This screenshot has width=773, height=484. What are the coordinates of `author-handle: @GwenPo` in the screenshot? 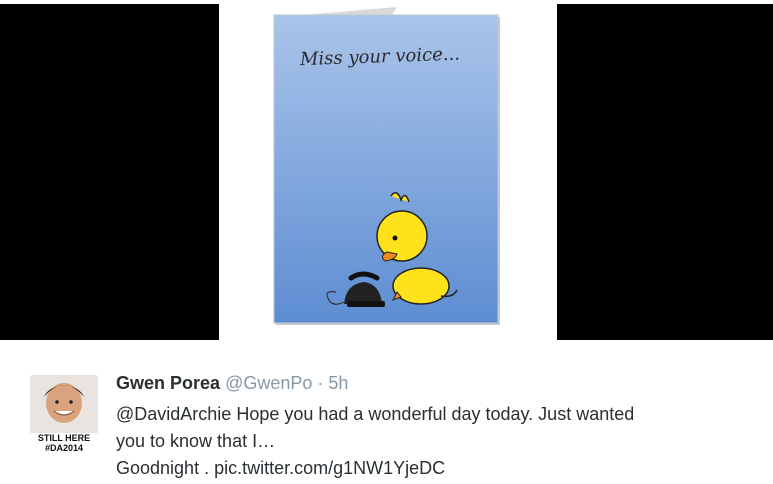 It's located at (268, 383).